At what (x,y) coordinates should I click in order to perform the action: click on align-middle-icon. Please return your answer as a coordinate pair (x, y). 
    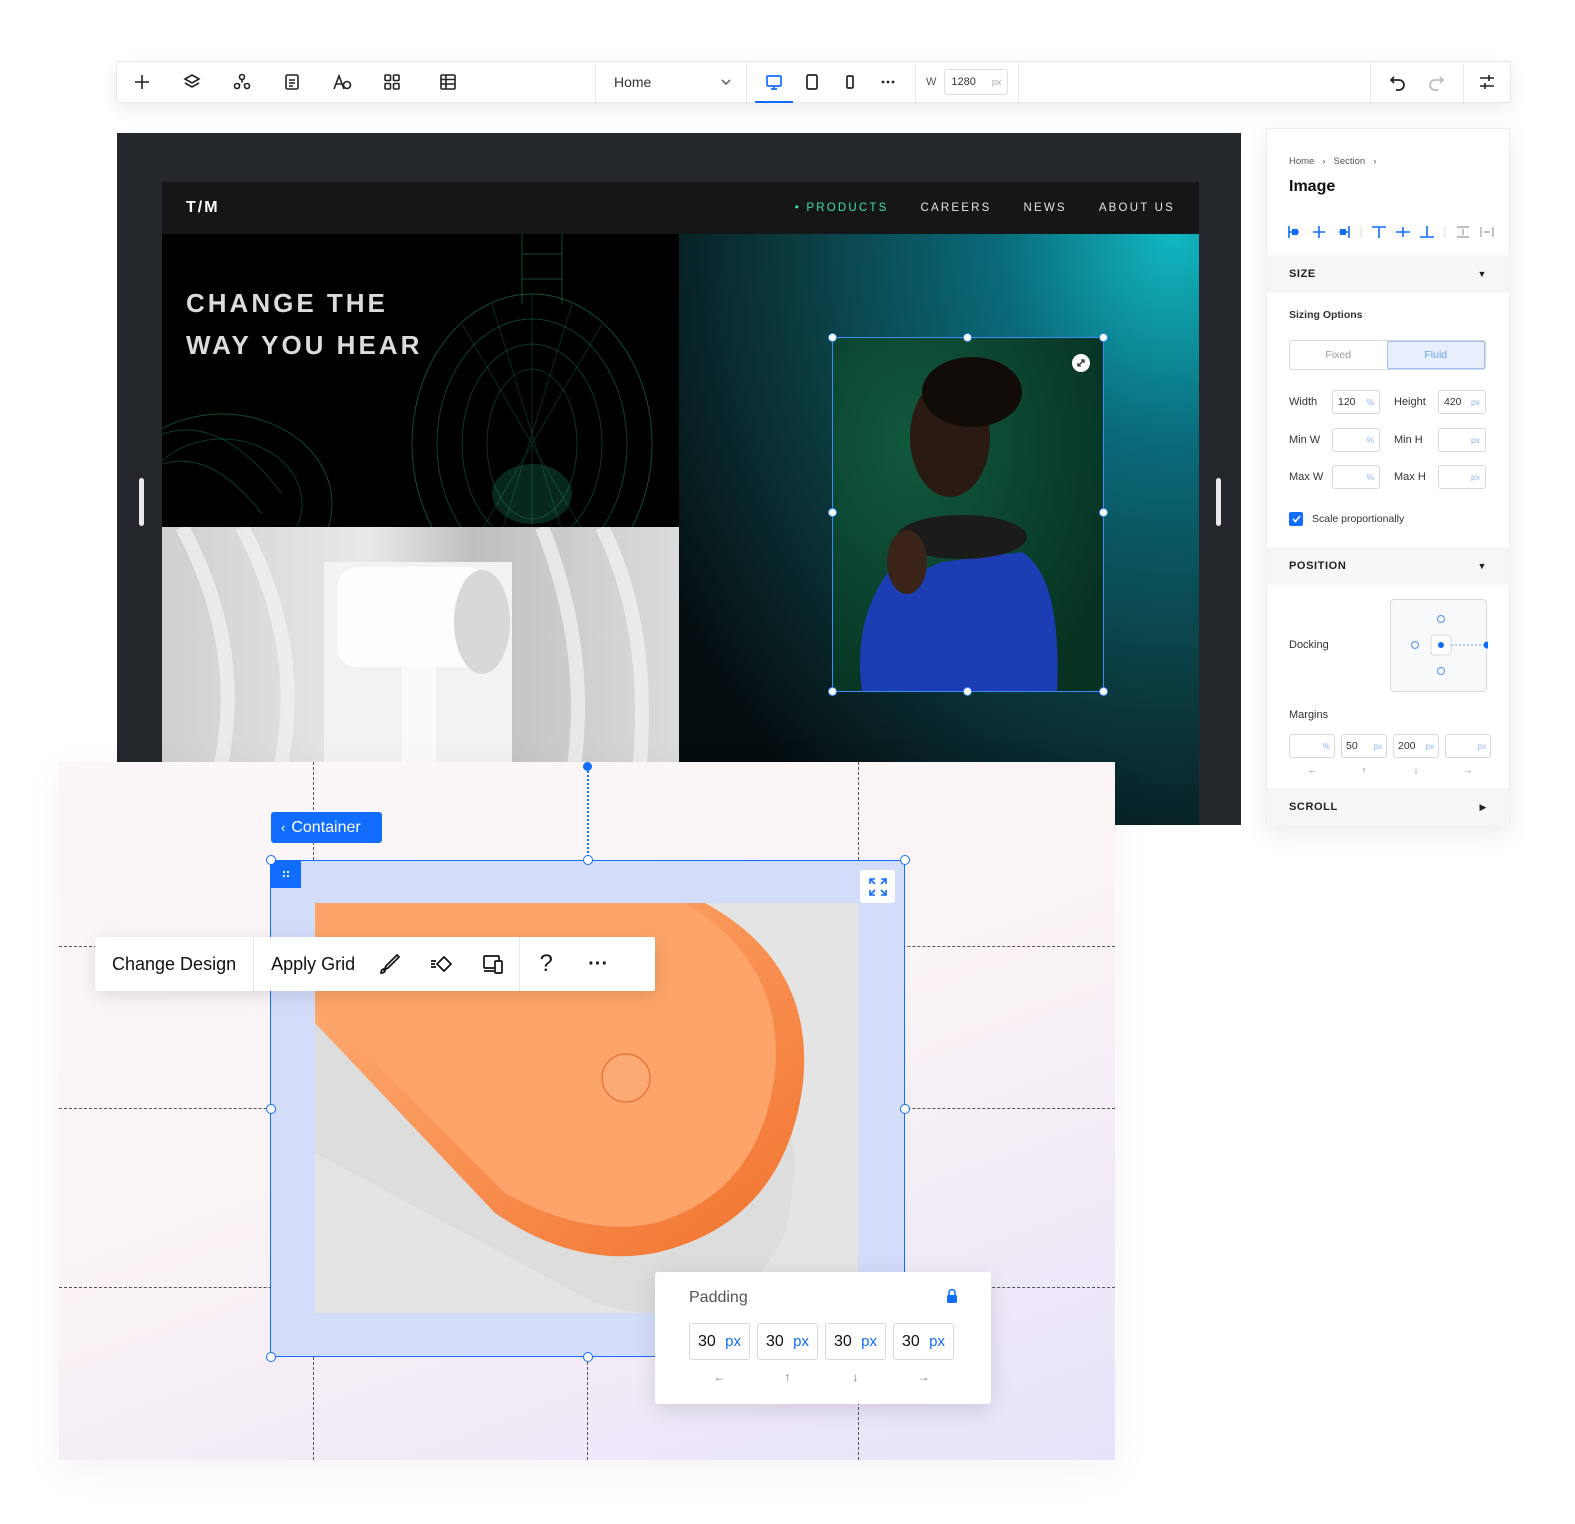
    Looking at the image, I should click on (1403, 232).